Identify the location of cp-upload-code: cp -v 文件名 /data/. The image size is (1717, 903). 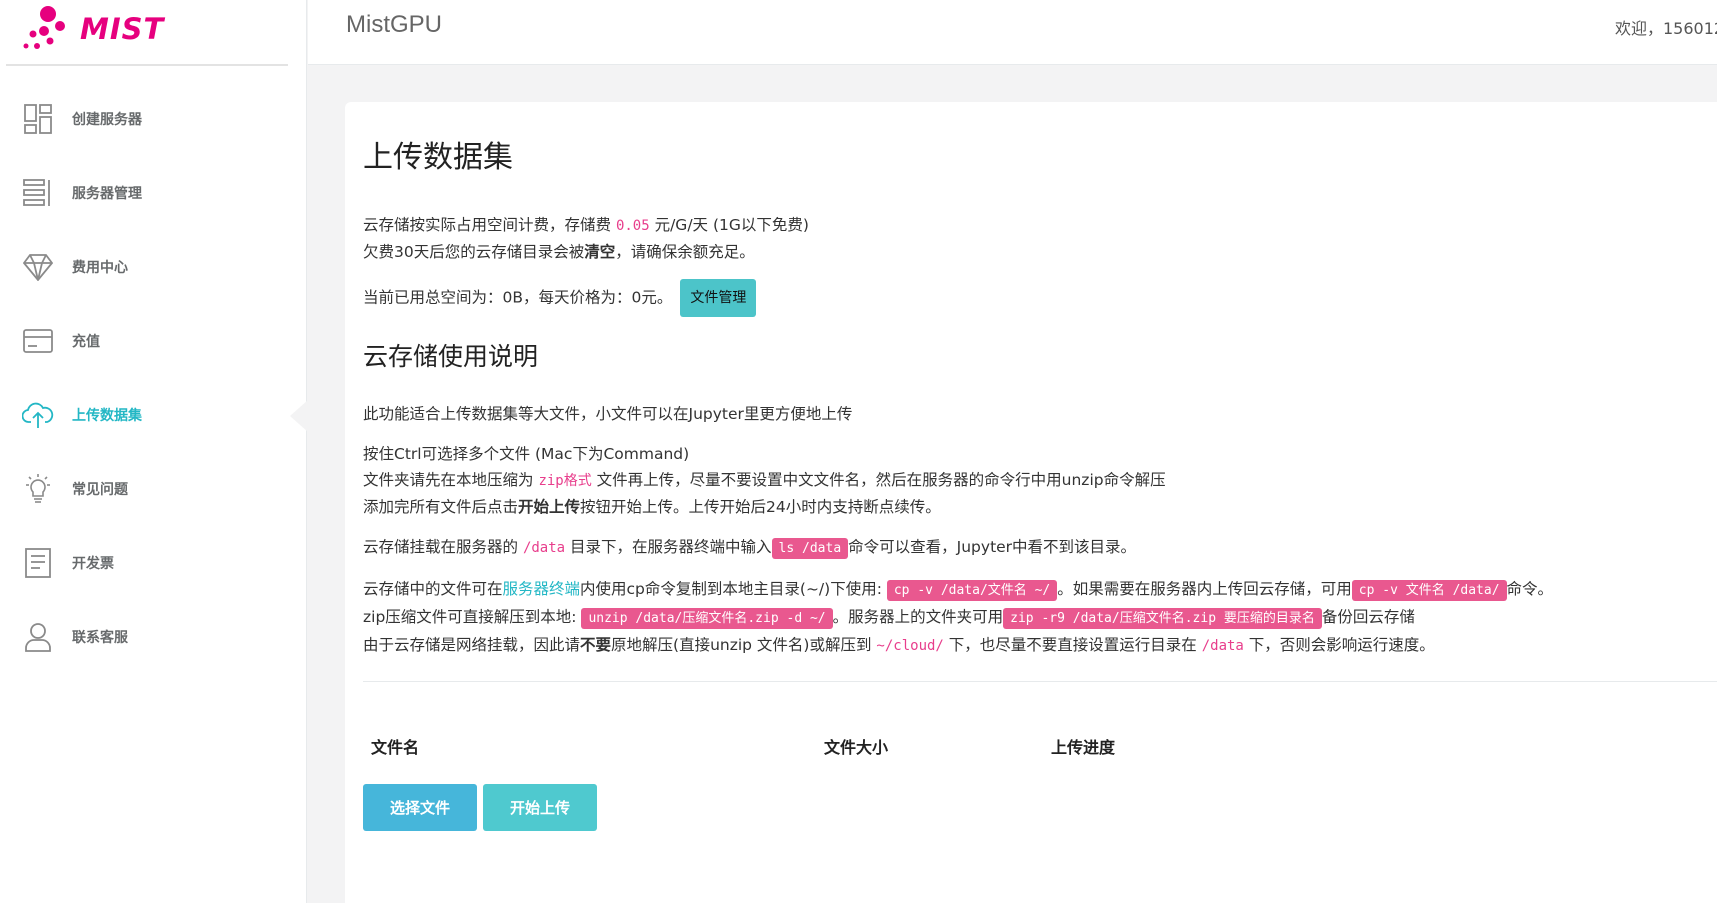
(1429, 590).